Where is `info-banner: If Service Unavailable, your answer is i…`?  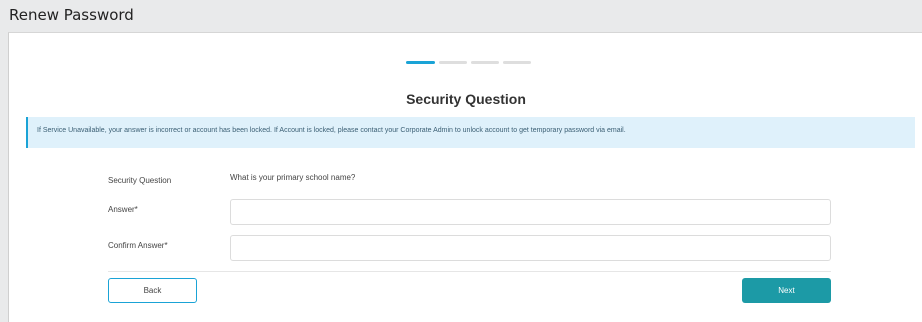
info-banner: If Service Unavailable, your answer is i… is located at coordinates (470, 132).